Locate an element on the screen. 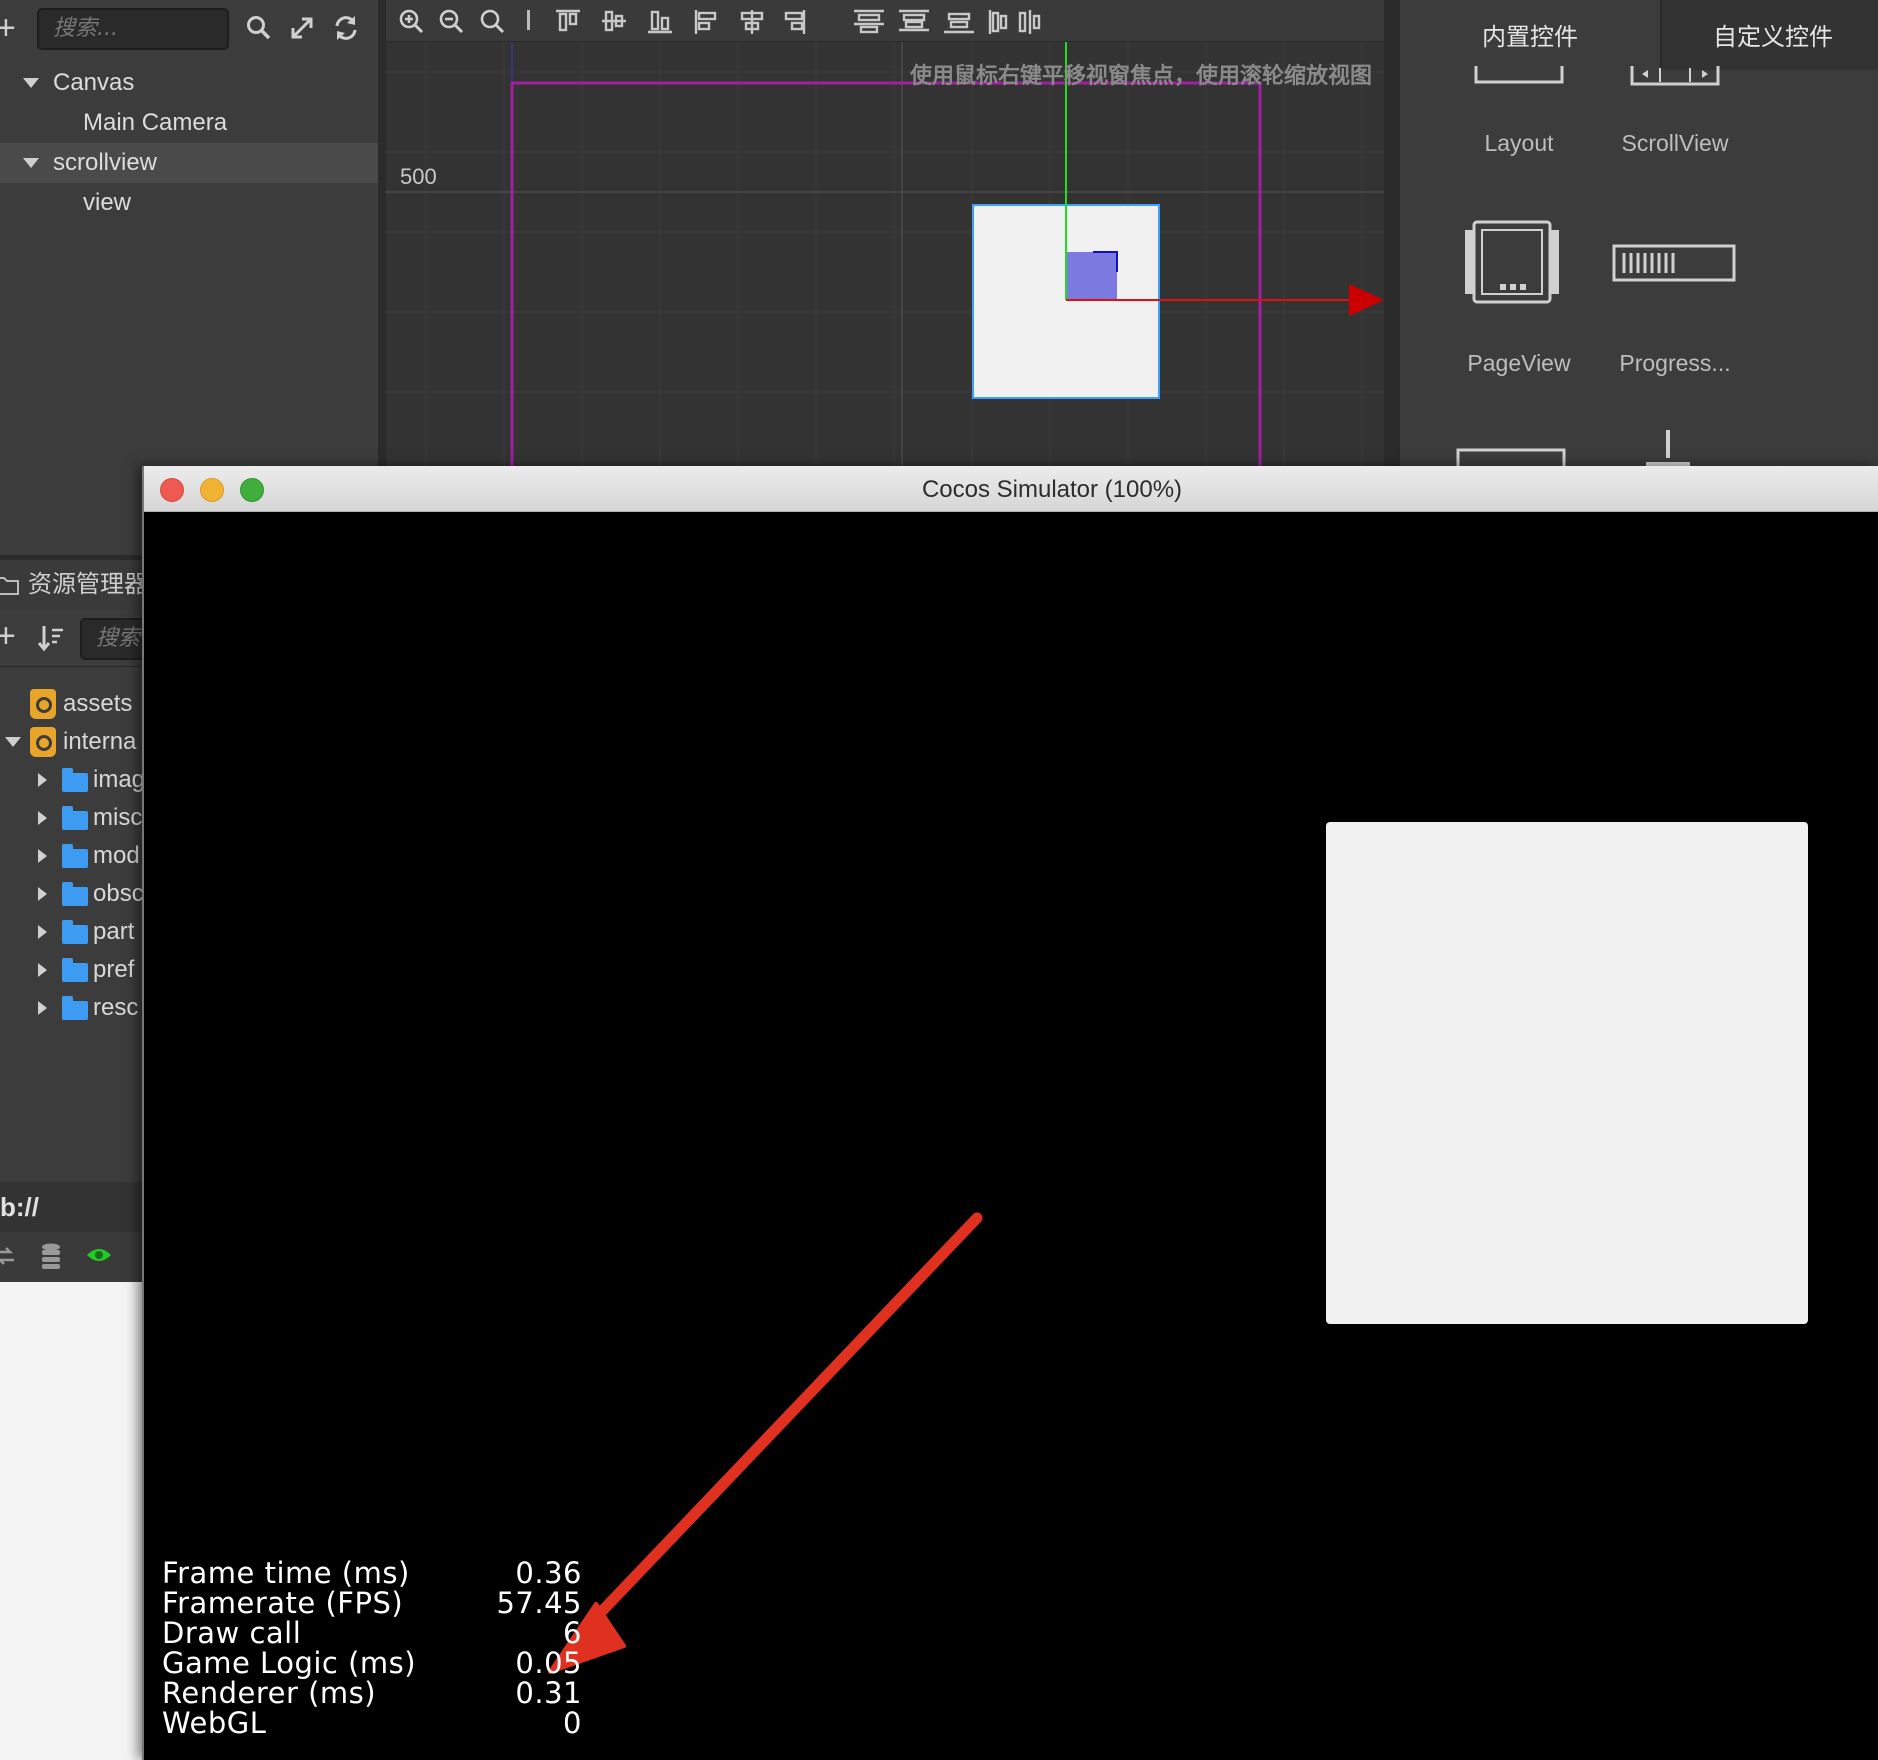 Image resolution: width=1878 pixels, height=1760 pixels. asset-item-label: obsc is located at coordinates (118, 893).